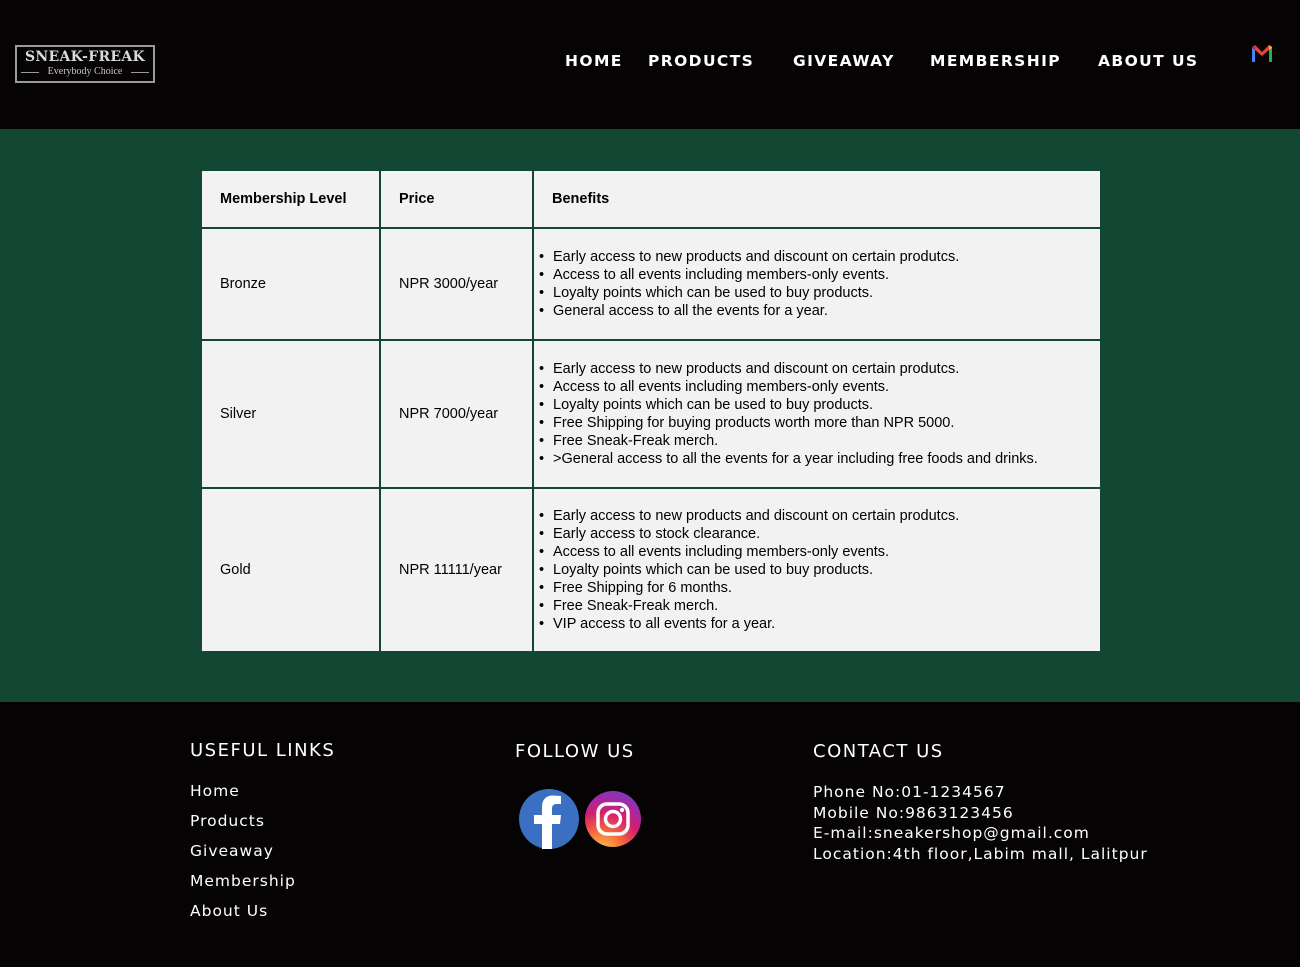  I want to click on useful-links-heading: USEFUL LINKS, so click(263, 750).